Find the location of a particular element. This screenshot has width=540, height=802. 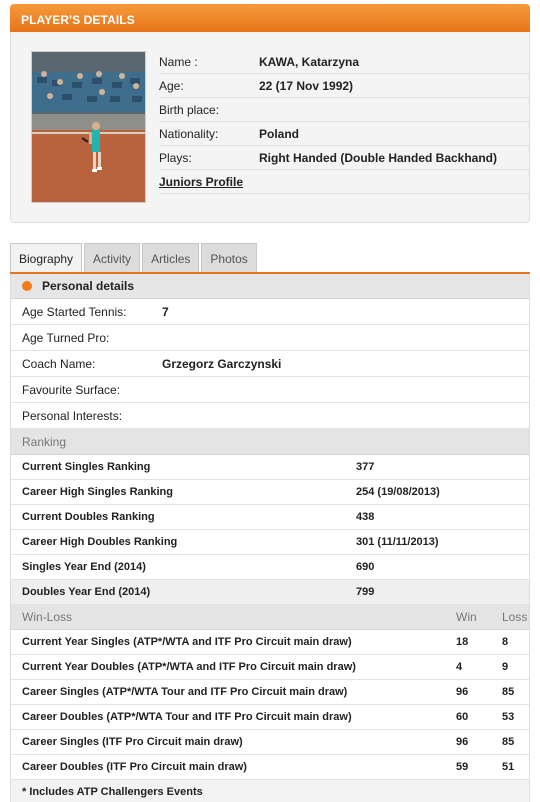

personal-details-title: Personal details is located at coordinates (88, 286).